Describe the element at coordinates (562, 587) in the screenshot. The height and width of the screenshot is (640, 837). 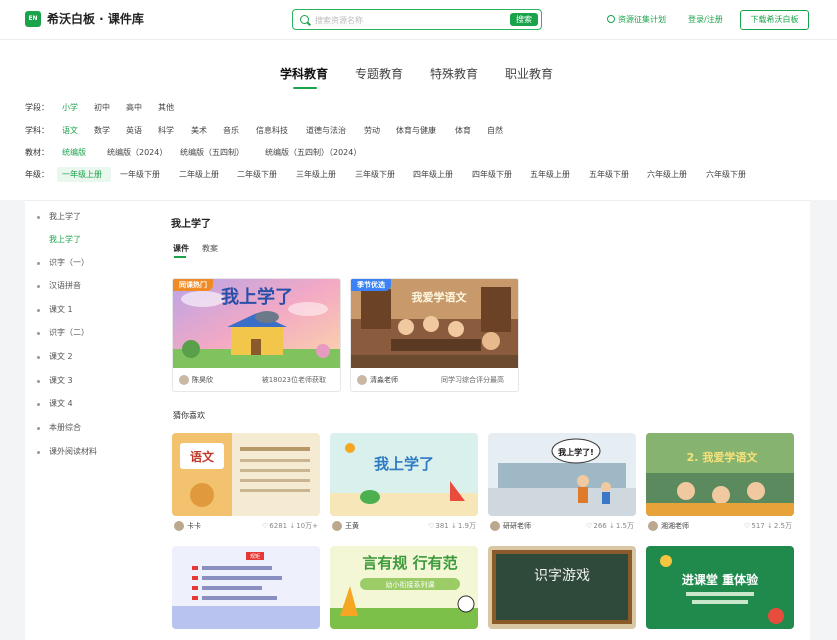
I see `courseware-card: 识字游戏` at that location.